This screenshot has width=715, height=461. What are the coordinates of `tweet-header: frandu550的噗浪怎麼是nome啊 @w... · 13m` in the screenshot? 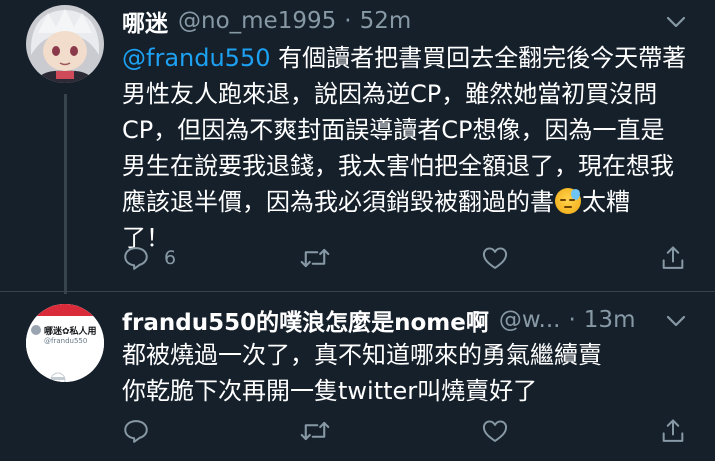 It's located at (378, 320).